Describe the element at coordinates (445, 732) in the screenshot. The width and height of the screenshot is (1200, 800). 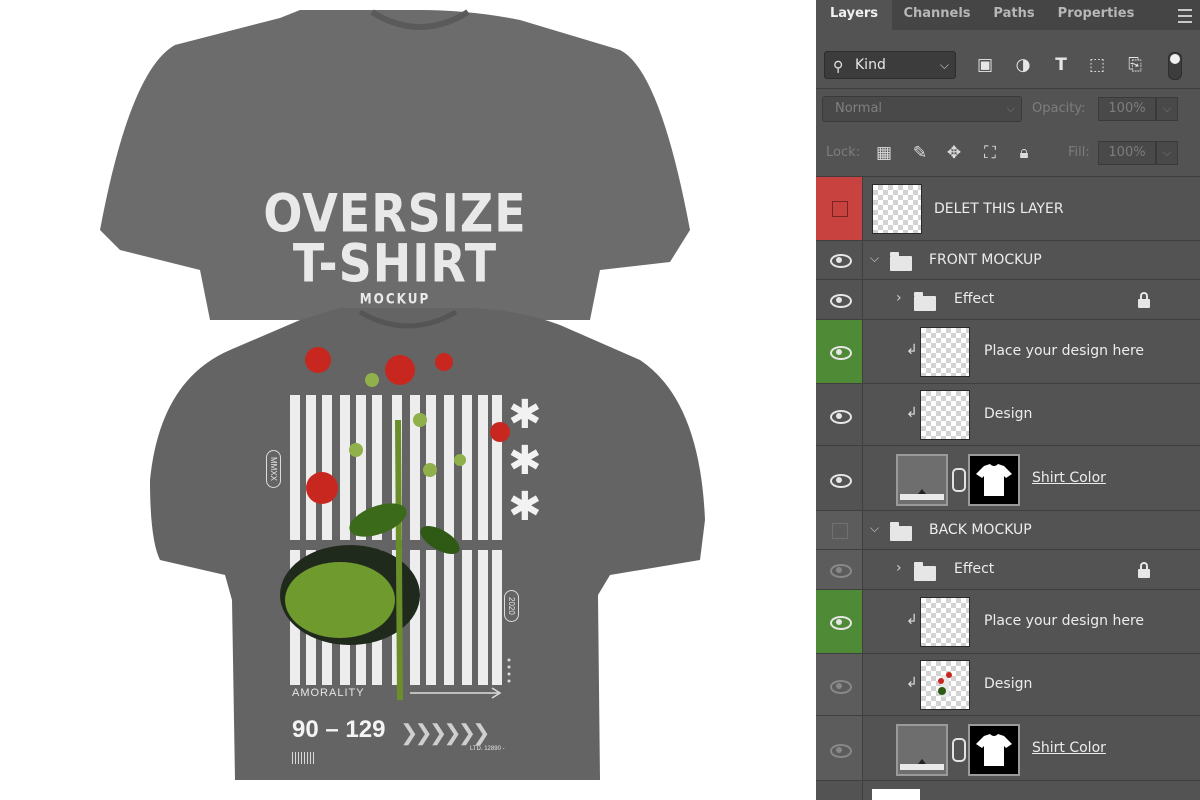
I see `chevron-arrows: ❯❯❯❯❯❯` at that location.